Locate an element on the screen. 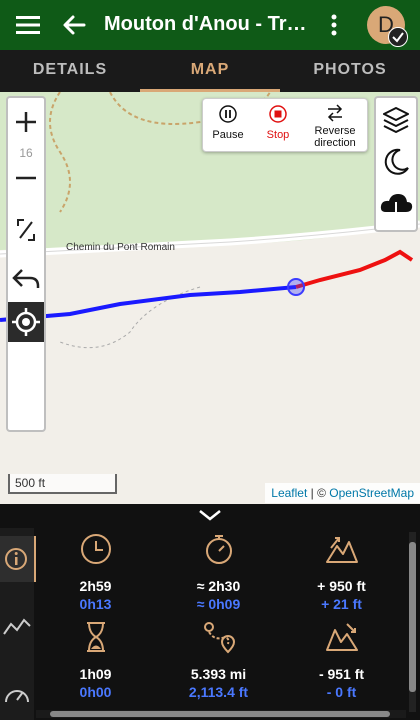 The height and width of the screenshot is (720, 420). stats-sidebar is located at coordinates (18, 624).